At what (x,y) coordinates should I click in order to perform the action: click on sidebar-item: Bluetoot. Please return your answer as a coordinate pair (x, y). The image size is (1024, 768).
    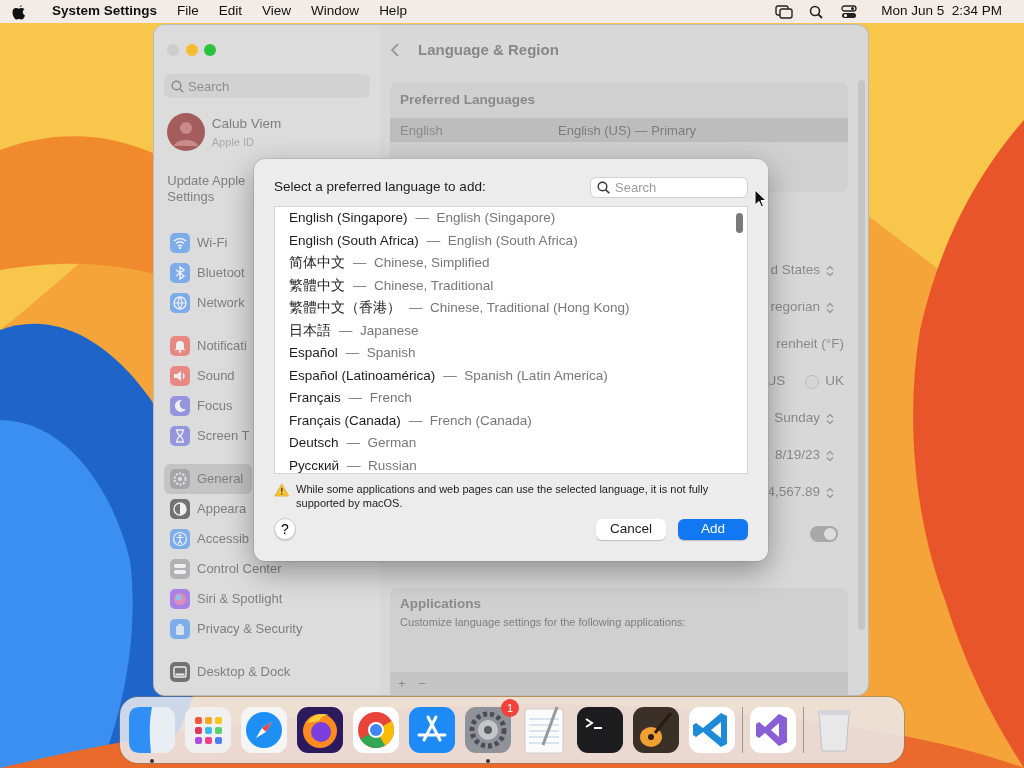
    Looking at the image, I should click on (207, 273).